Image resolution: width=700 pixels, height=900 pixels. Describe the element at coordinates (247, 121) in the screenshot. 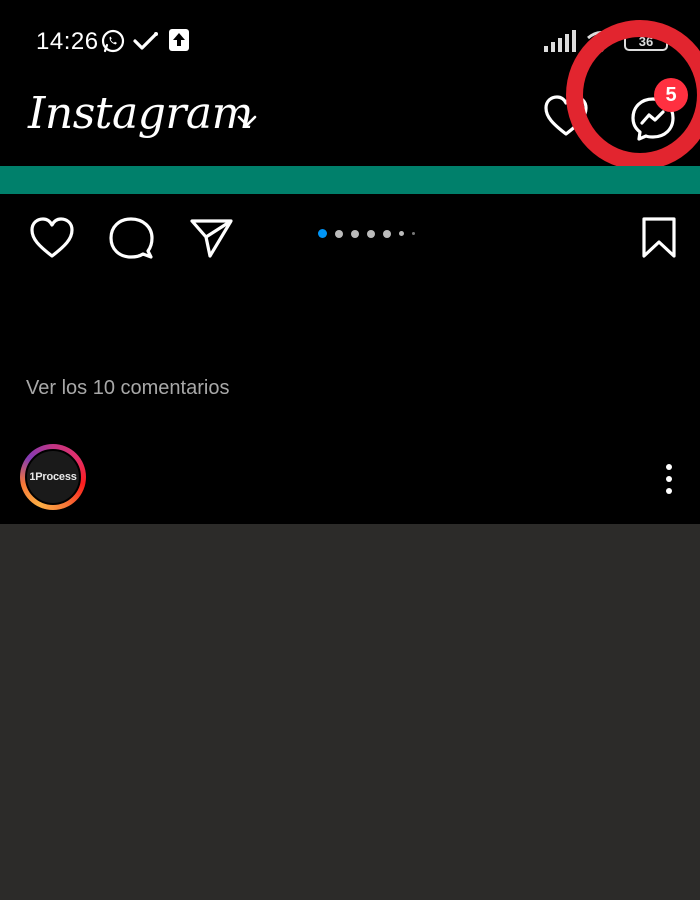

I see `chevron-down-icon` at that location.